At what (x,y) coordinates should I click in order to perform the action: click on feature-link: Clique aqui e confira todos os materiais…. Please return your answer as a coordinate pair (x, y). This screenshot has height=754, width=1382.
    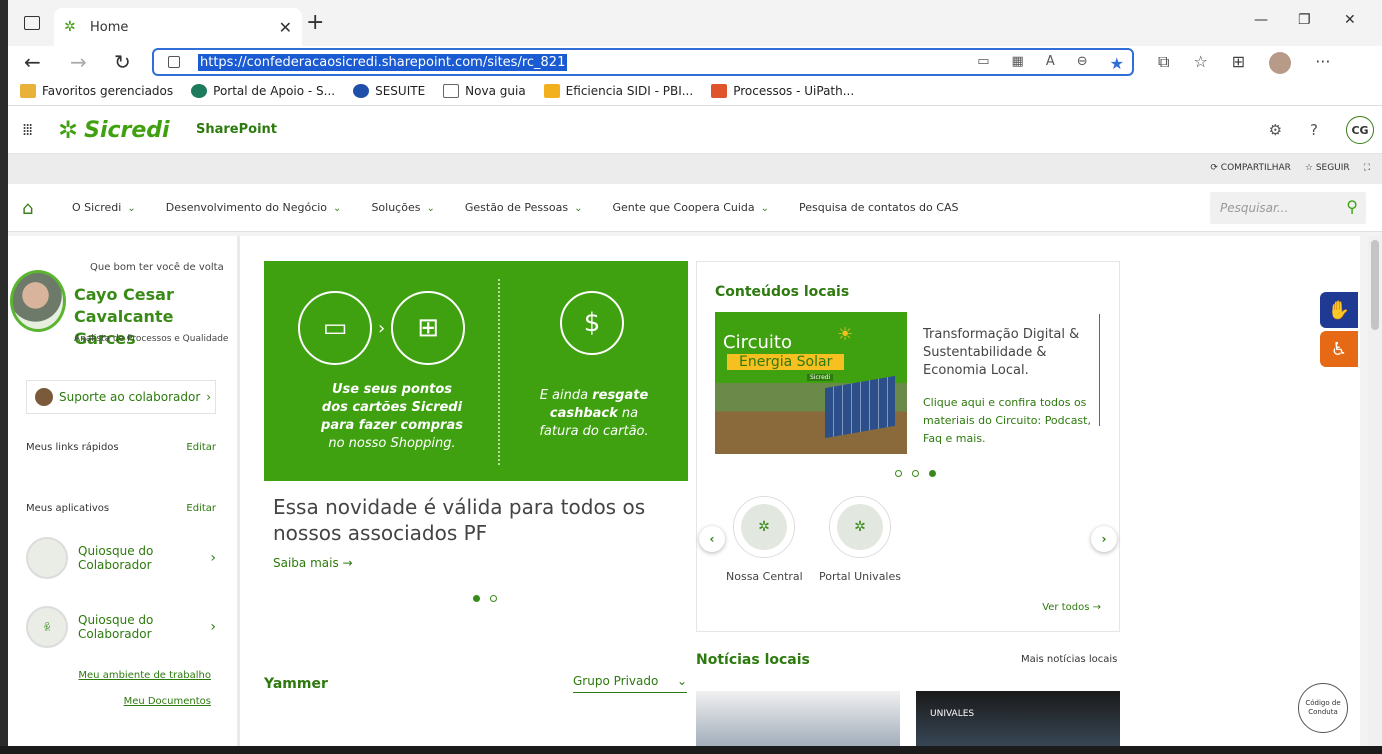
    Looking at the image, I should click on (1011, 421).